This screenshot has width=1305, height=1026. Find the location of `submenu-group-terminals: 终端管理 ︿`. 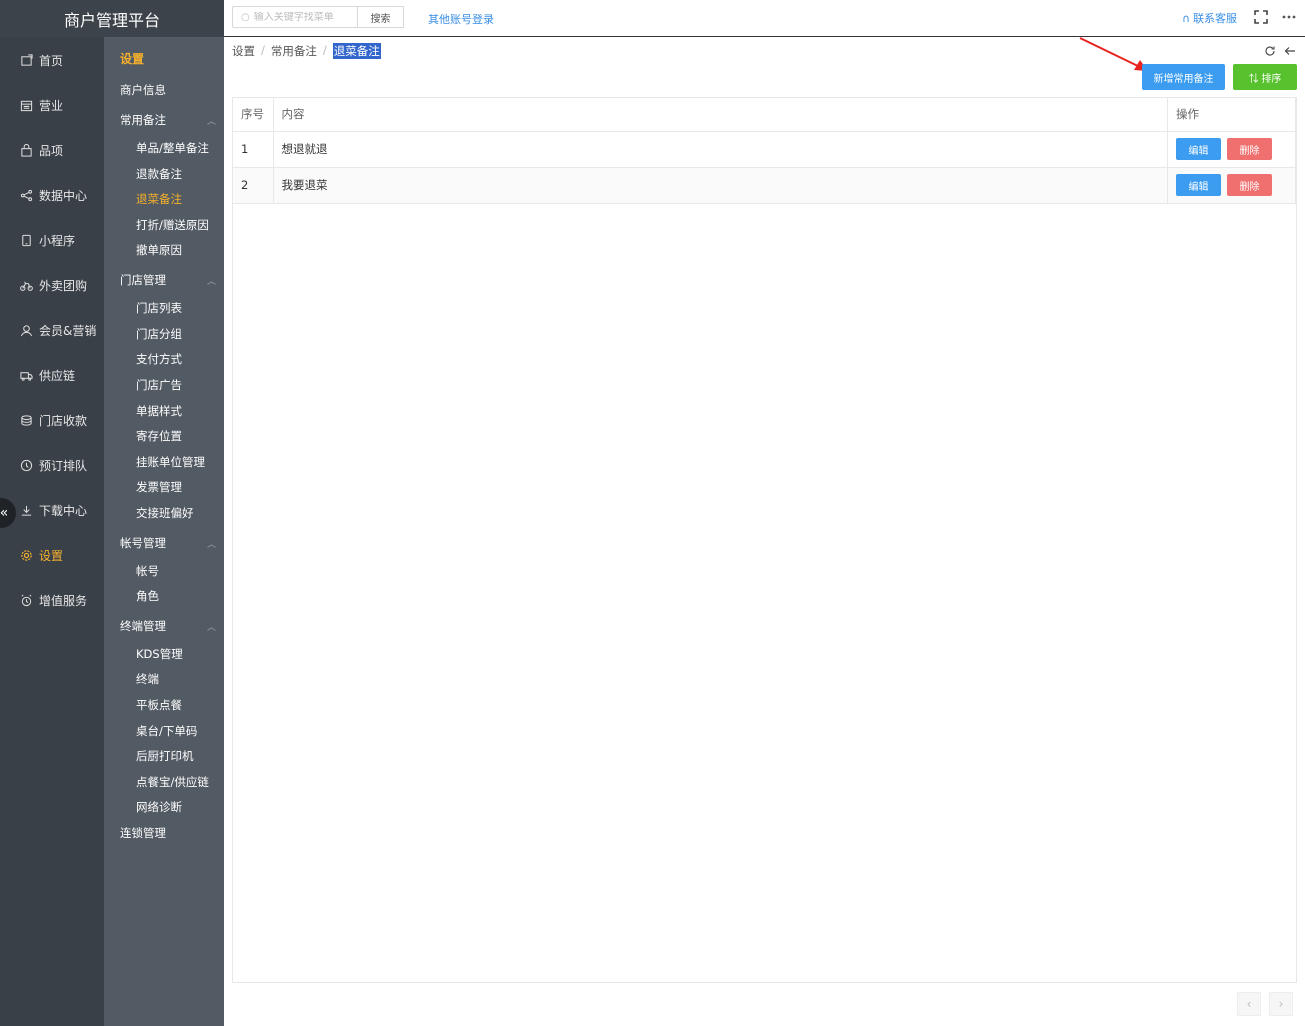

submenu-group-terminals: 终端管理 ︿ is located at coordinates (168, 626).